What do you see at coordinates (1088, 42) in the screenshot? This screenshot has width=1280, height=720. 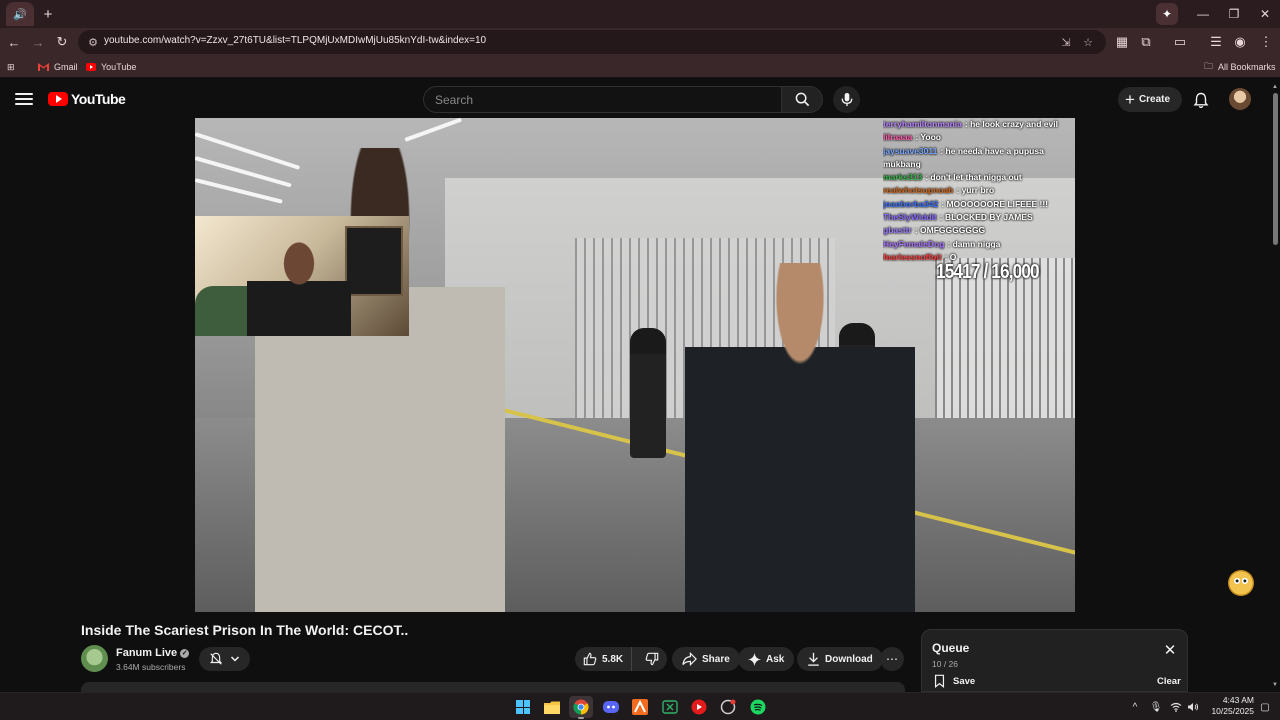 I see `bookmark-star-icon: ☆` at bounding box center [1088, 42].